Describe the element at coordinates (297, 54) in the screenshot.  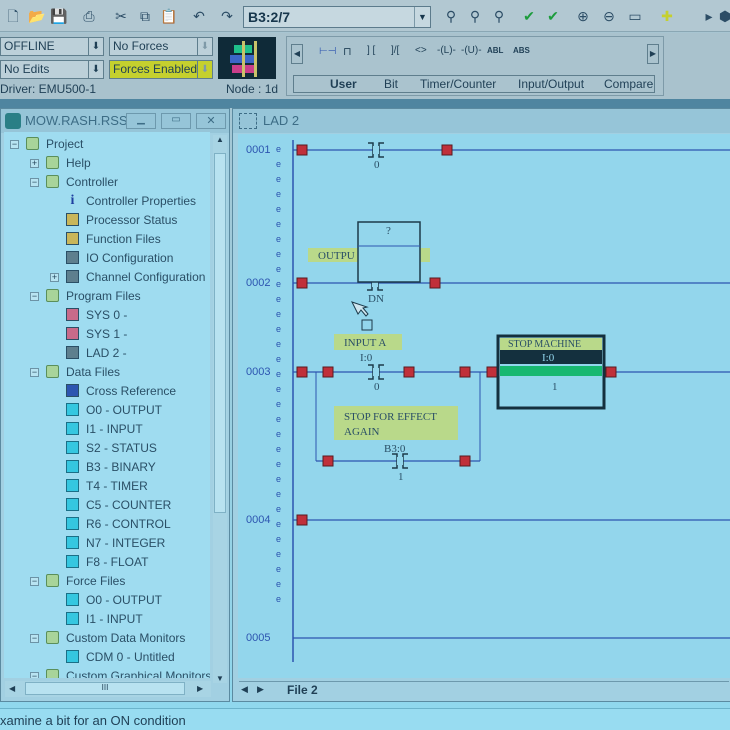
I see `scroll-left-button: ◀` at that location.